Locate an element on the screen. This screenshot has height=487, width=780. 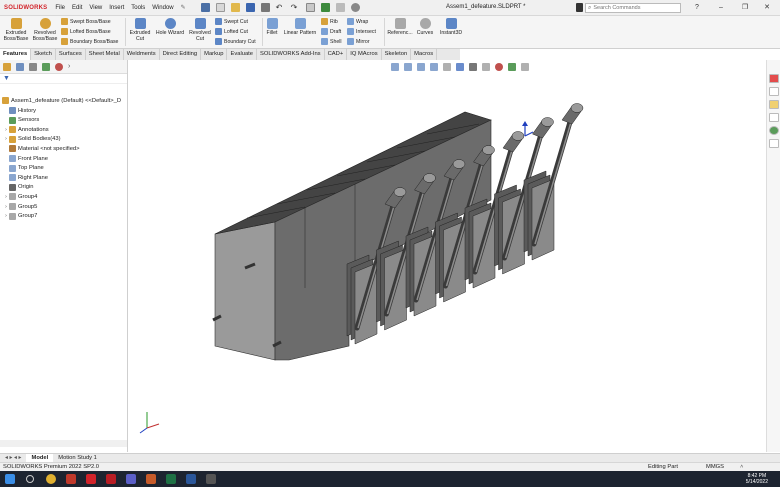
system-clock: 8:42 PM 5/14/2022 is located at coordinates (757, 479).